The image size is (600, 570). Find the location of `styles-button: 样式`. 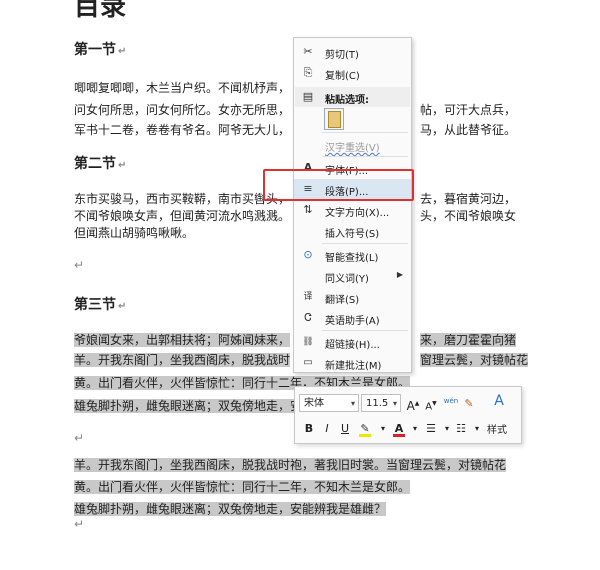

styles-button: 样式 is located at coordinates (497, 428).